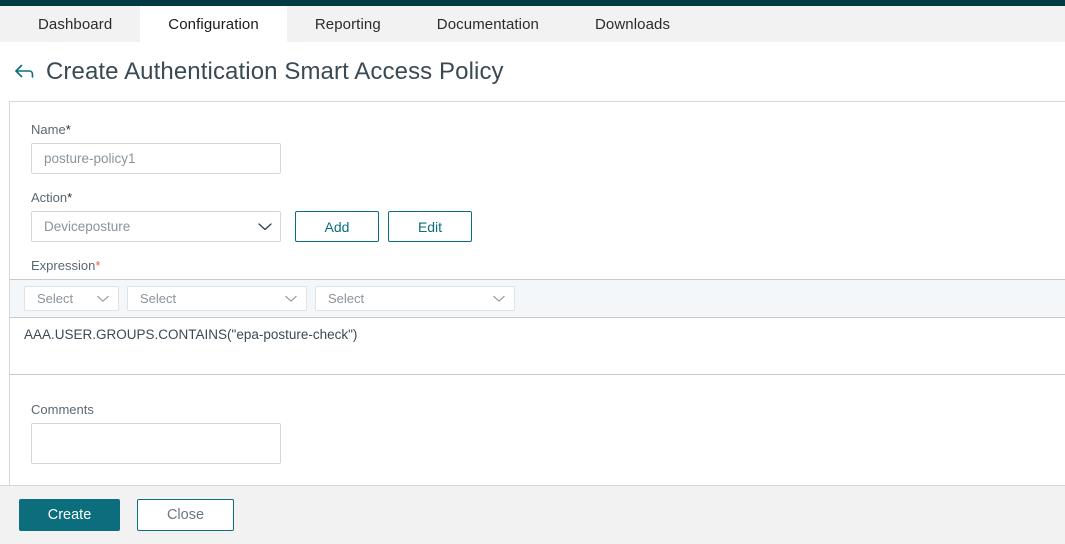 The image size is (1065, 544). I want to click on name-label: Name*, so click(548, 129).